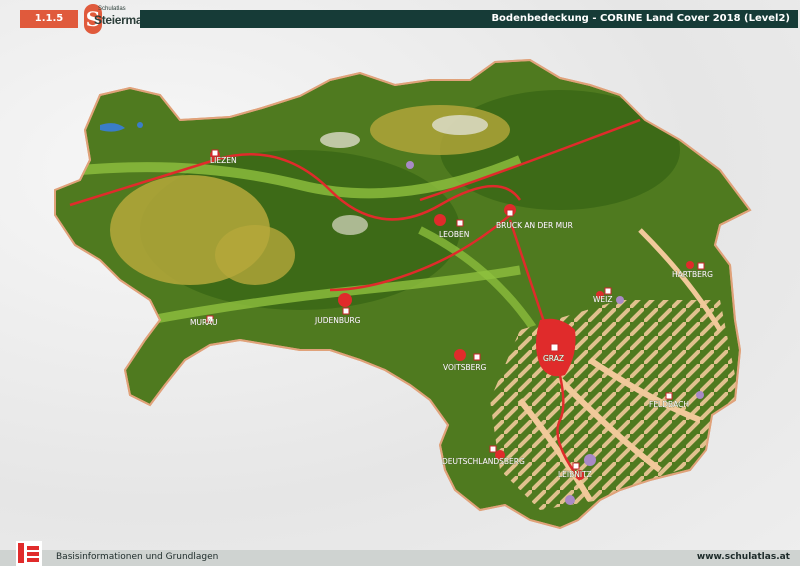 The image size is (800, 566). What do you see at coordinates (483, 461) in the screenshot?
I see `city-label: DEUTSCHLANDSBERG` at bounding box center [483, 461].